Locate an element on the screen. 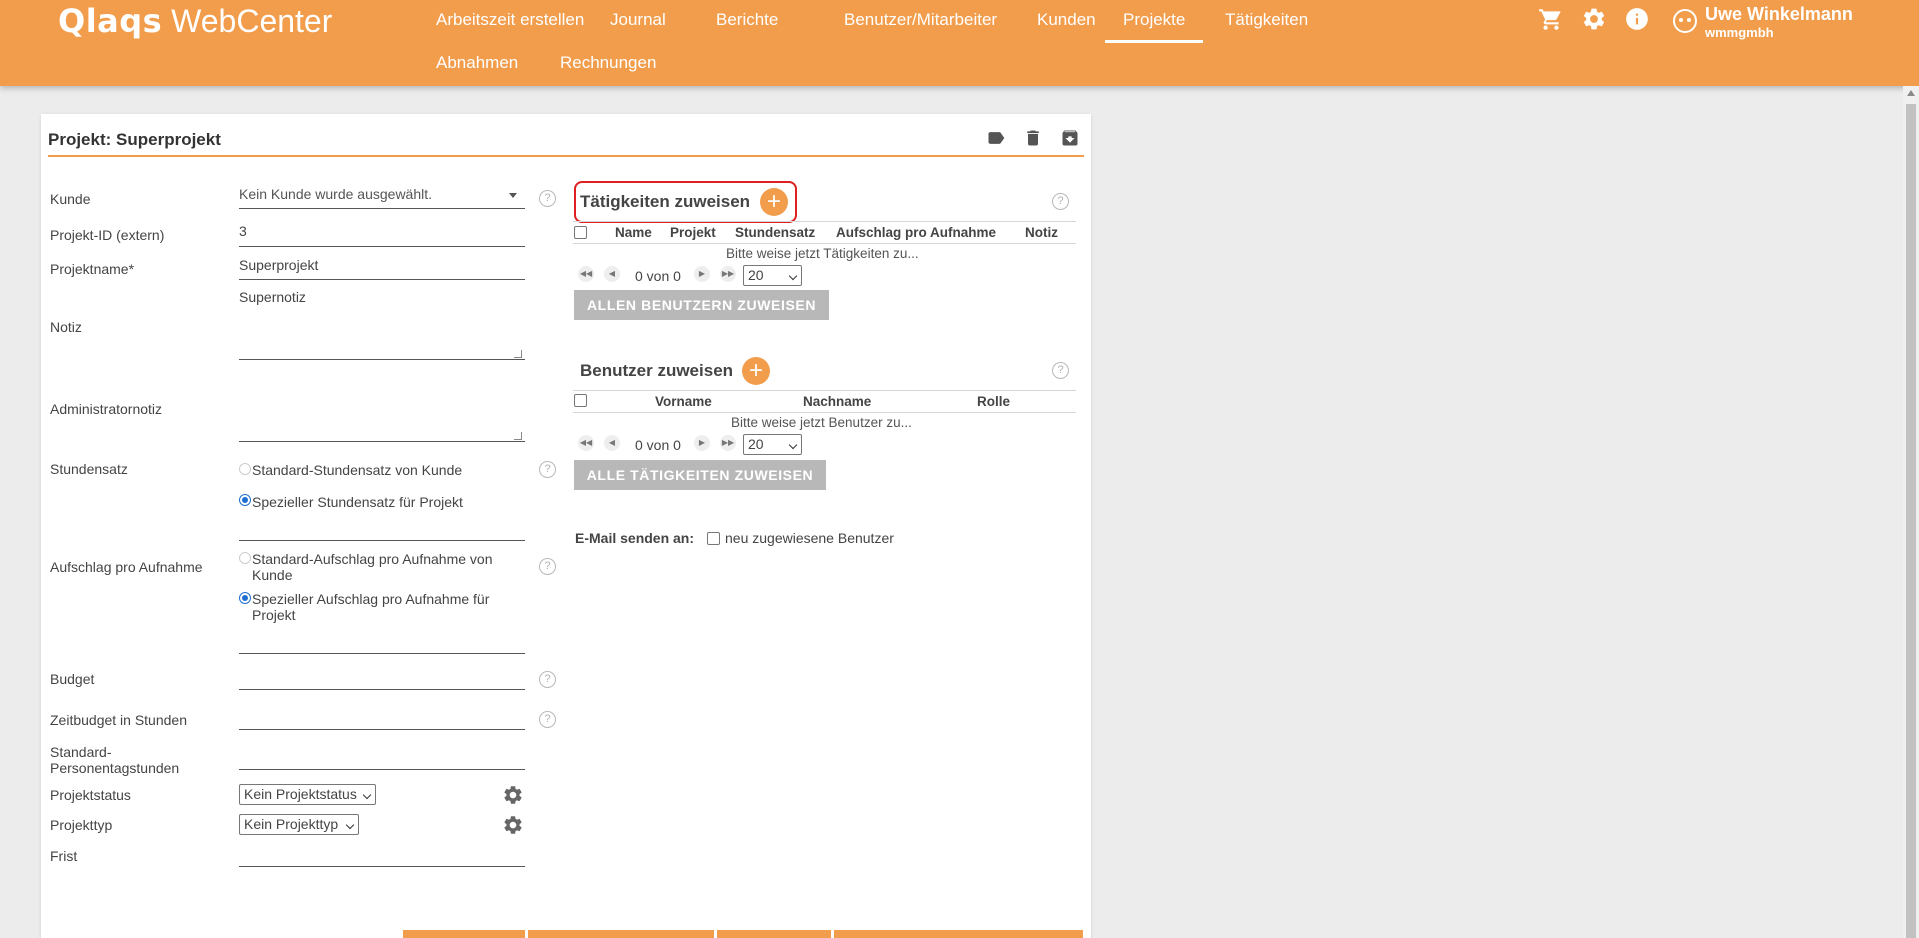 The width and height of the screenshot is (1919, 938). nav-item-taetigkeiten: Tätigkeiten is located at coordinates (1266, 21).